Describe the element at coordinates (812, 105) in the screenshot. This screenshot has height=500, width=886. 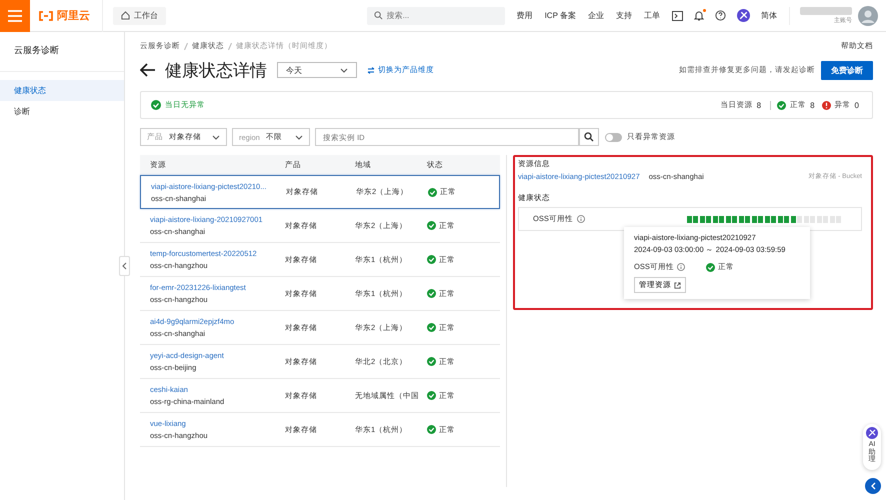
I see `normal-count: 8` at that location.